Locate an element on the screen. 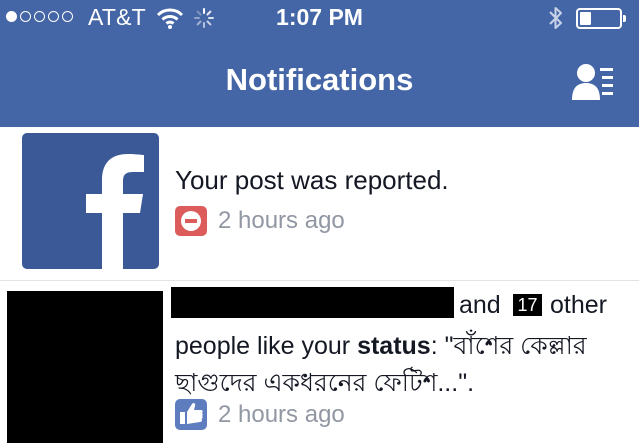 This screenshot has height=443, width=639. status-bar: AT&T 1:07 PM is located at coordinates (319, 19).